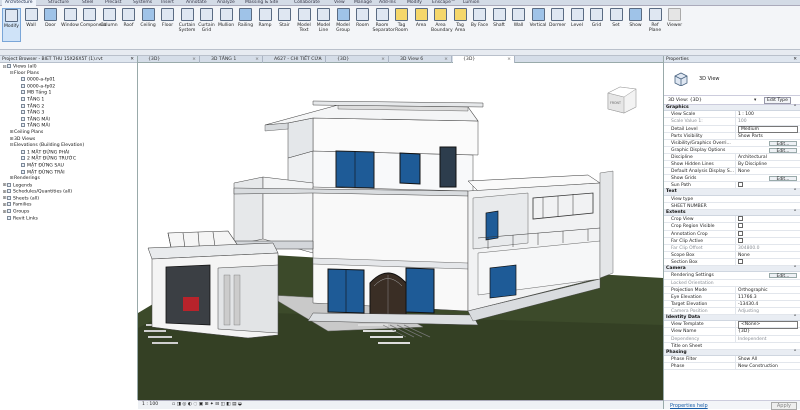 This screenshot has width=800, height=410. I want to click on view-tab: 3D View 6 ×, so click(421, 59).